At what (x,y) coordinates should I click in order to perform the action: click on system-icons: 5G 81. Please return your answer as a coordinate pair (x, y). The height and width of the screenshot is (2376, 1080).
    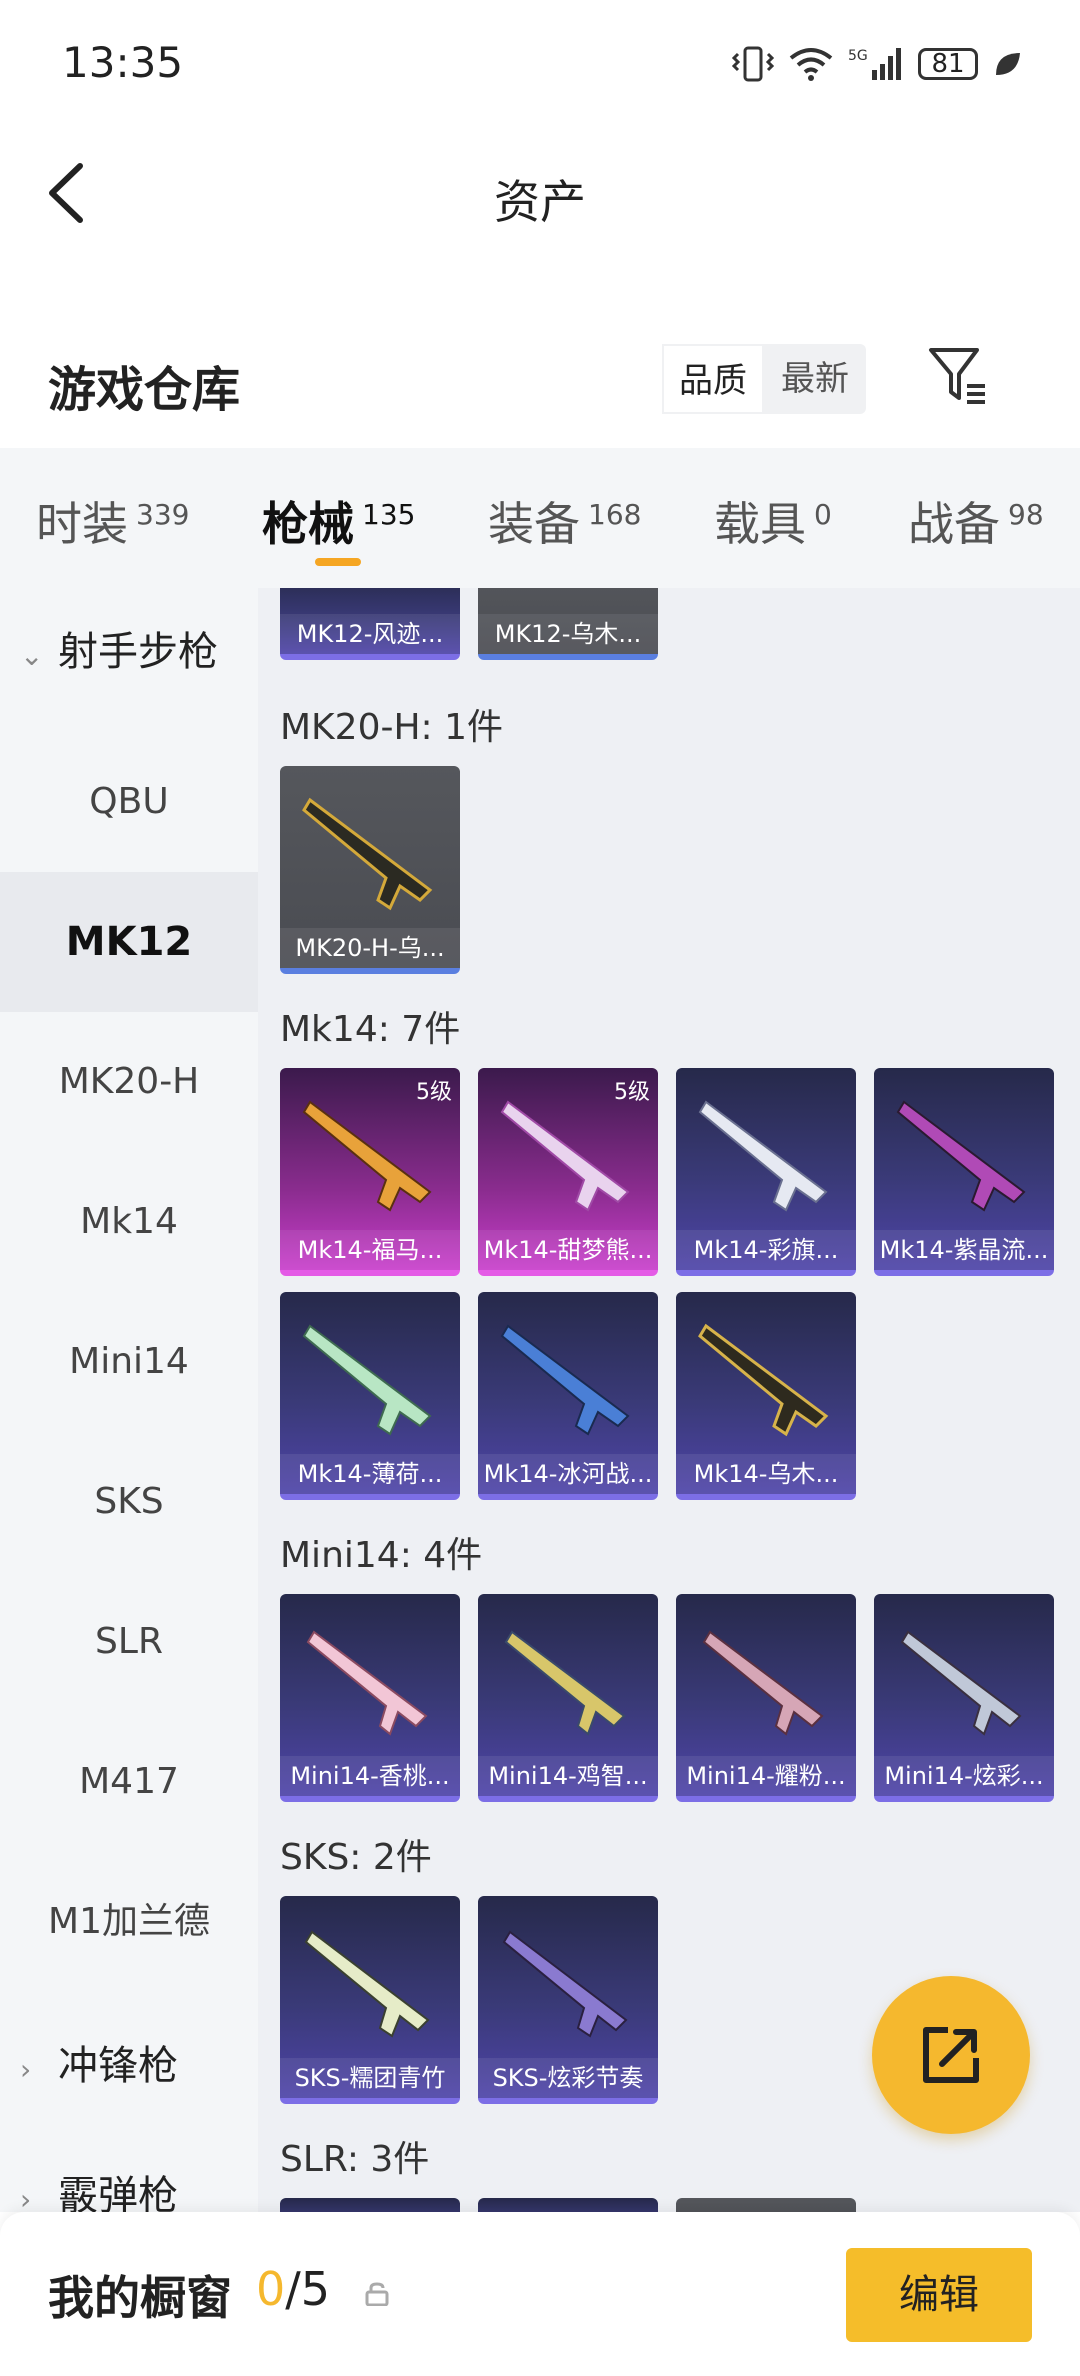
    Looking at the image, I should click on (877, 64).